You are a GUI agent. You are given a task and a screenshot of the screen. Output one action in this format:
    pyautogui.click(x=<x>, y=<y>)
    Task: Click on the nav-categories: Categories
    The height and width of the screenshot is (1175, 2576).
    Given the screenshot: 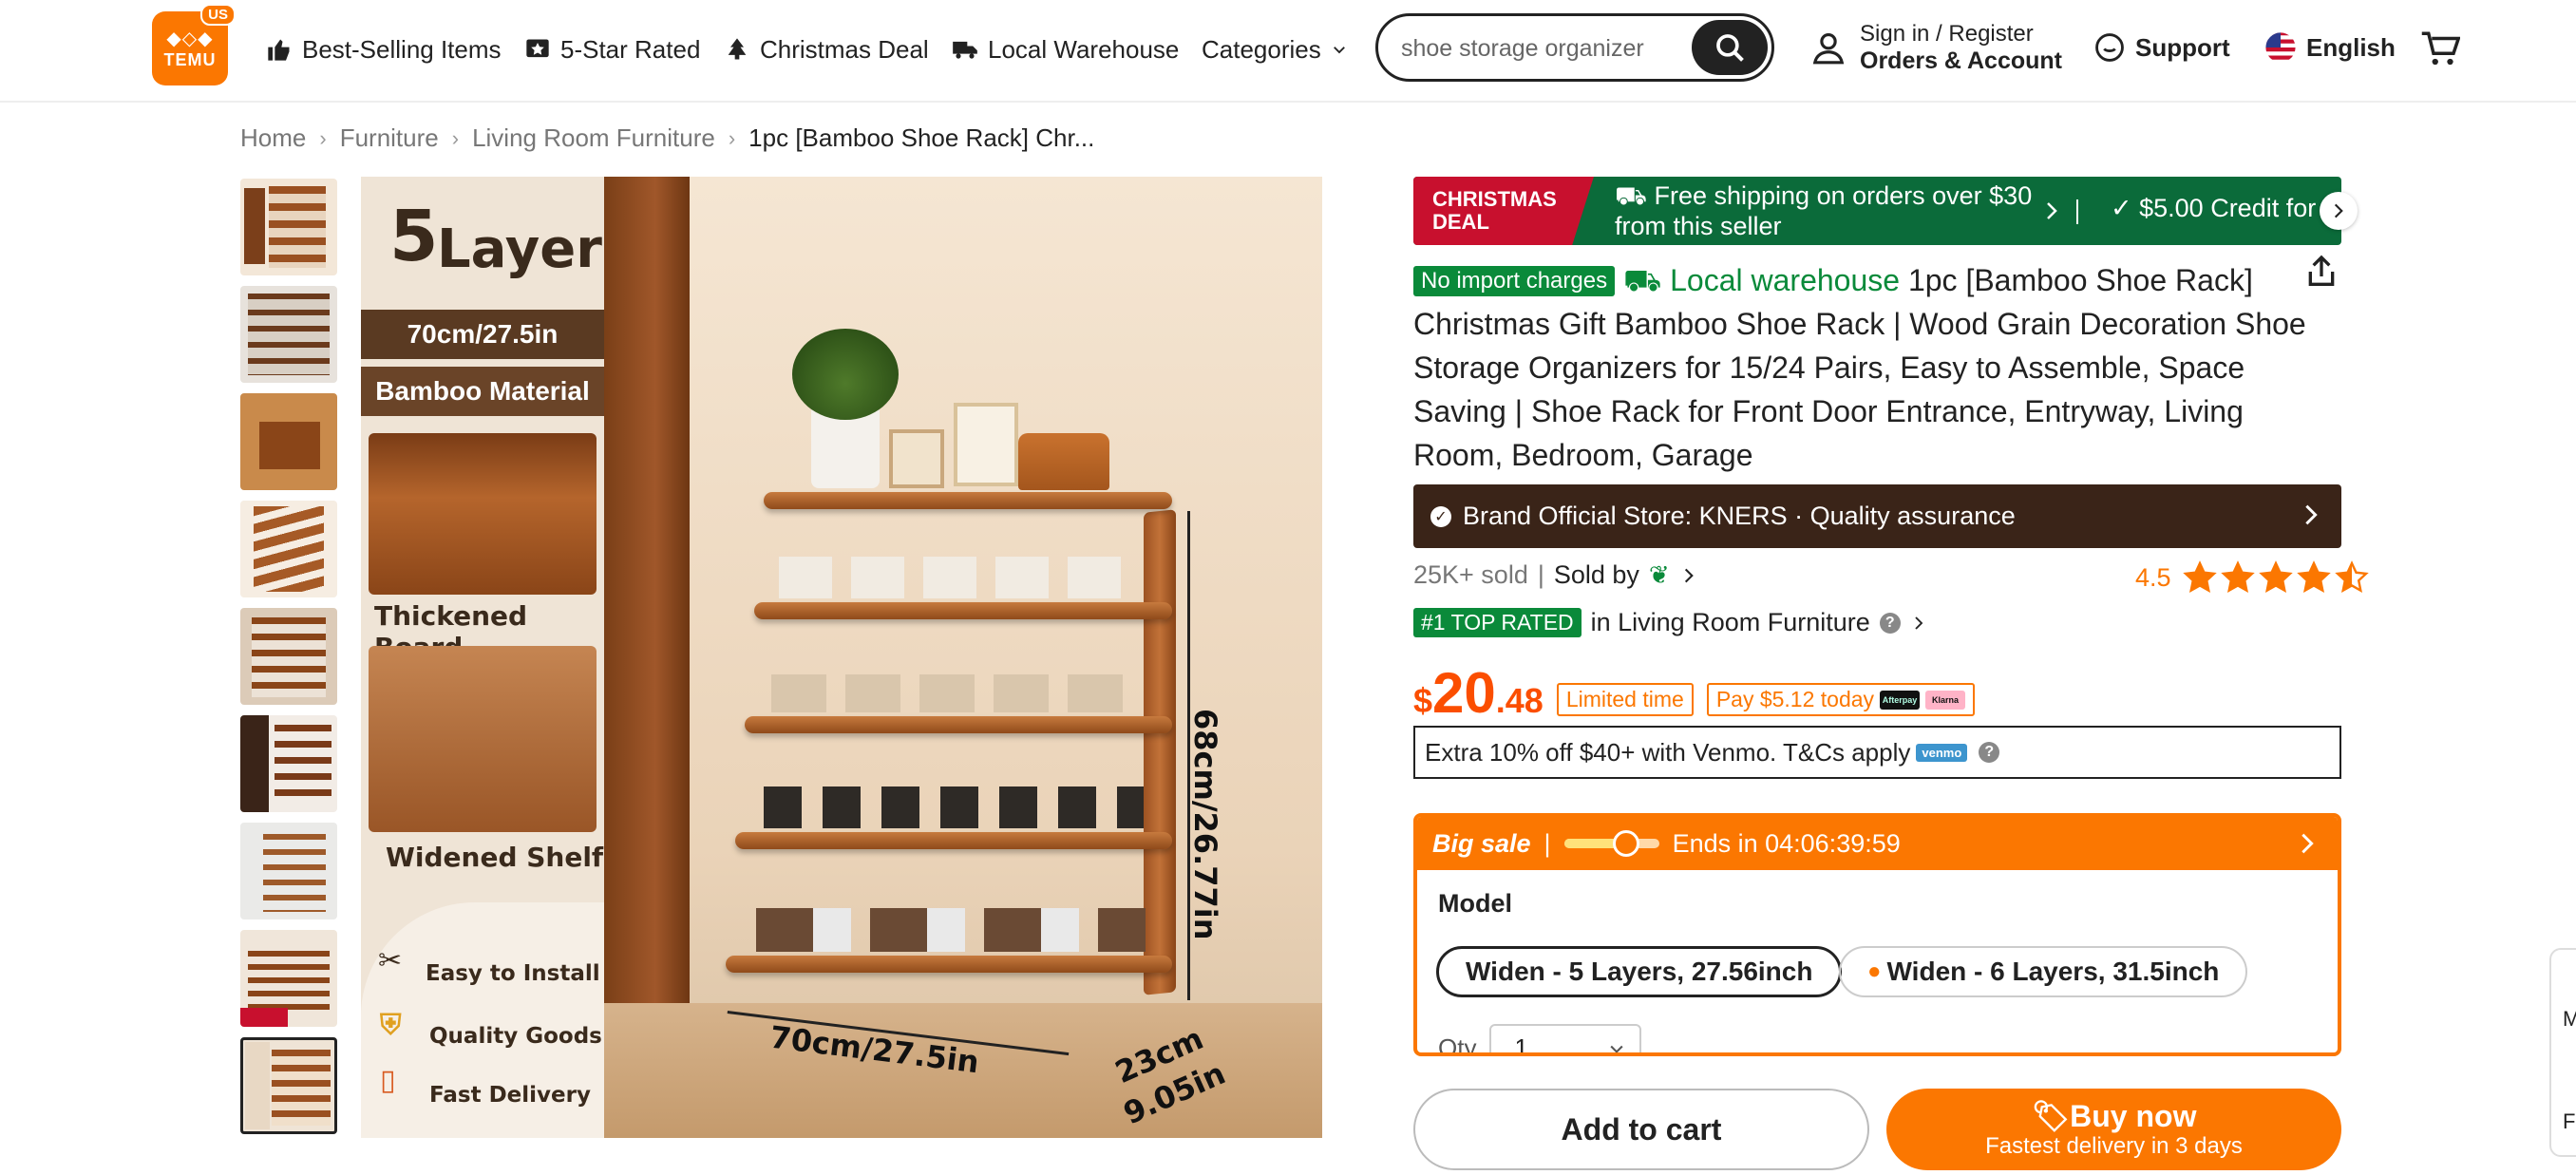 What is the action you would take?
    pyautogui.click(x=1275, y=49)
    